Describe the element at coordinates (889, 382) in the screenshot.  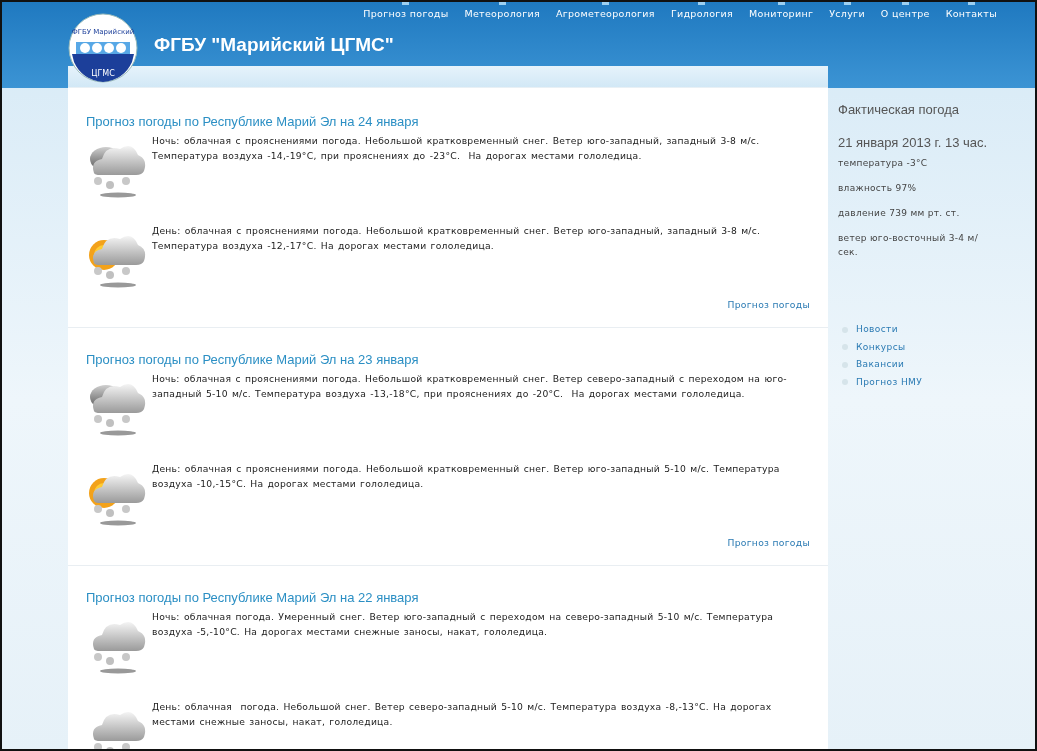
I see `sidebar-link: Прогноз НМУ` at that location.